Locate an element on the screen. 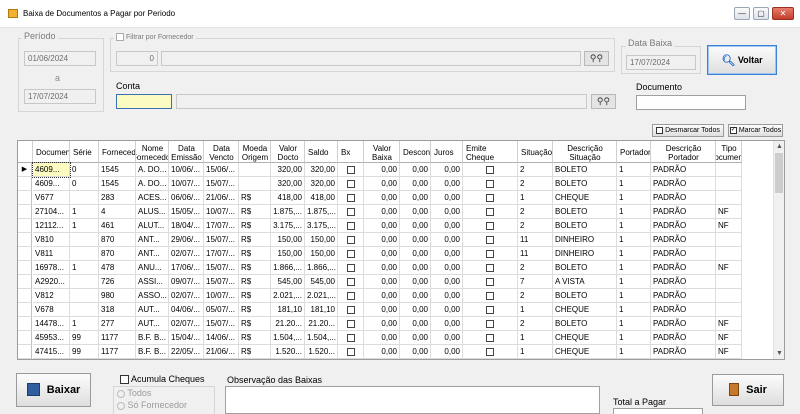  fornecedor-lookup-button: ⚲⚲ is located at coordinates (596, 58).